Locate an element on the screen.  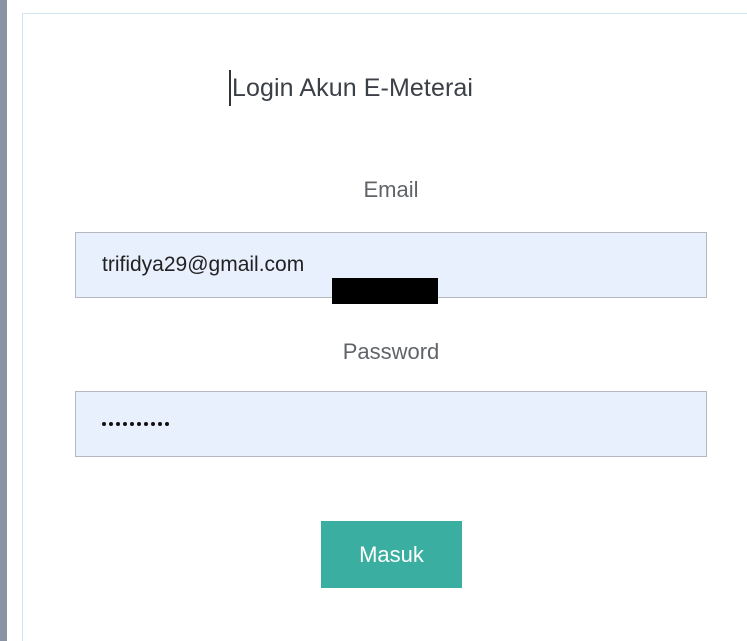
redaction-box is located at coordinates (385, 291).